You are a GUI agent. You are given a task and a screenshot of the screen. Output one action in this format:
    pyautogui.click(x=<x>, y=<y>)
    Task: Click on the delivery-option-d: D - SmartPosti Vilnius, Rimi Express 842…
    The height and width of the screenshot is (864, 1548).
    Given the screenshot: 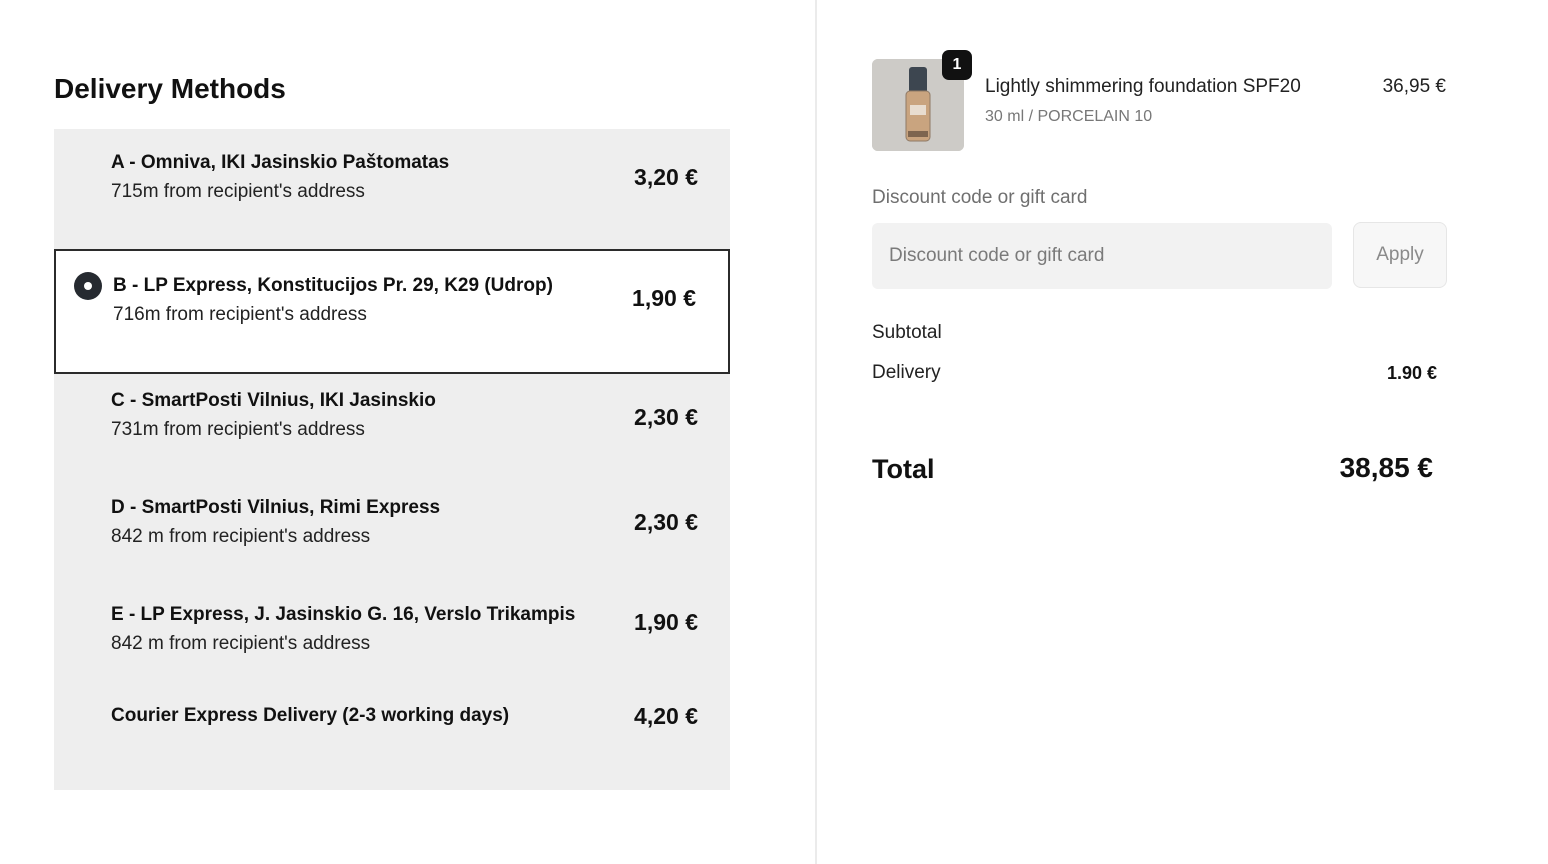 What is the action you would take?
    pyautogui.click(x=392, y=533)
    